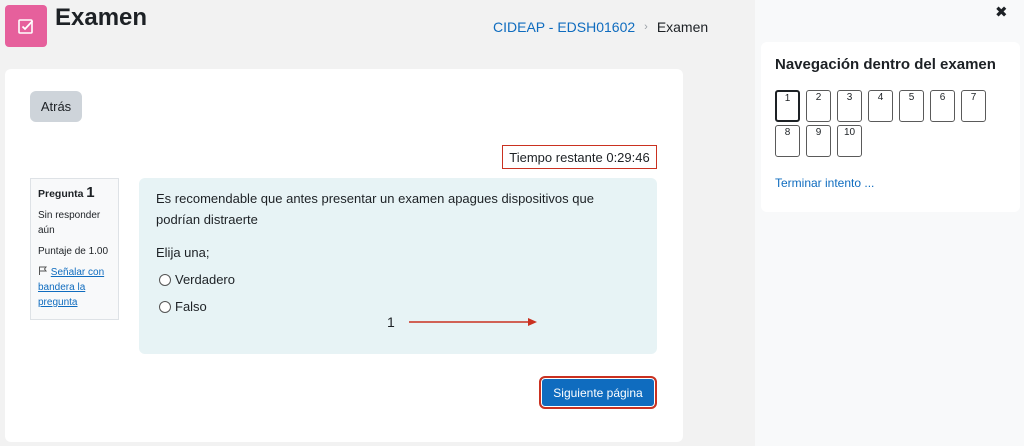  What do you see at coordinates (73, 251) in the screenshot?
I see `question-score: Puntaje de 1.00` at bounding box center [73, 251].